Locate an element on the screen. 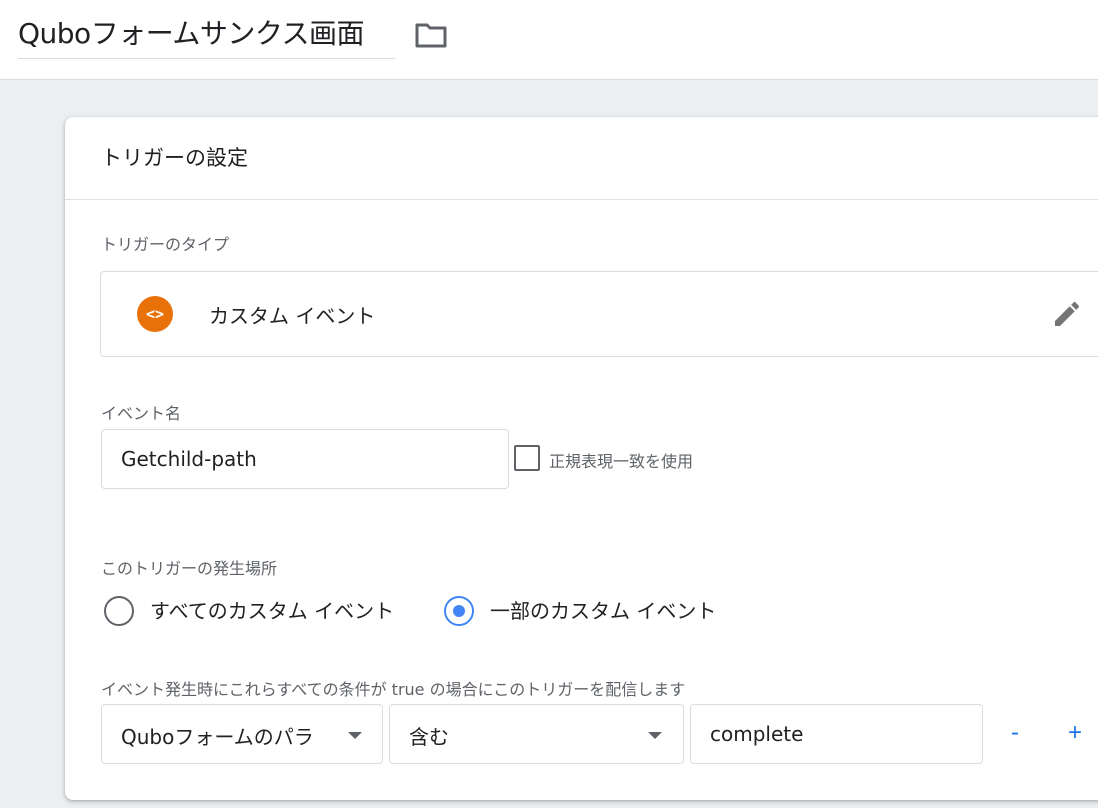 This screenshot has height=808, width=1098. top-bar: Quboフォームサンクス画面 is located at coordinates (549, 40).